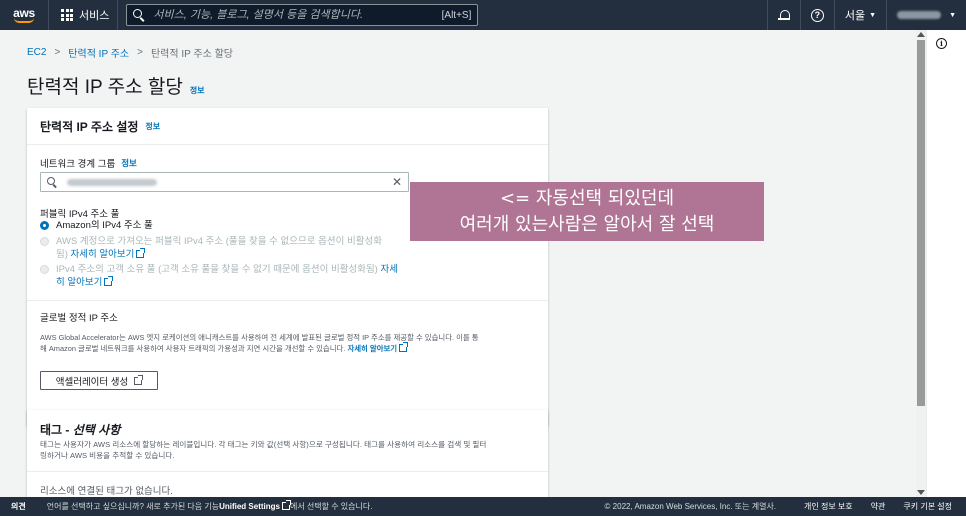 This screenshot has height=516, width=966. I want to click on settings-info-link: 정보, so click(152, 126).